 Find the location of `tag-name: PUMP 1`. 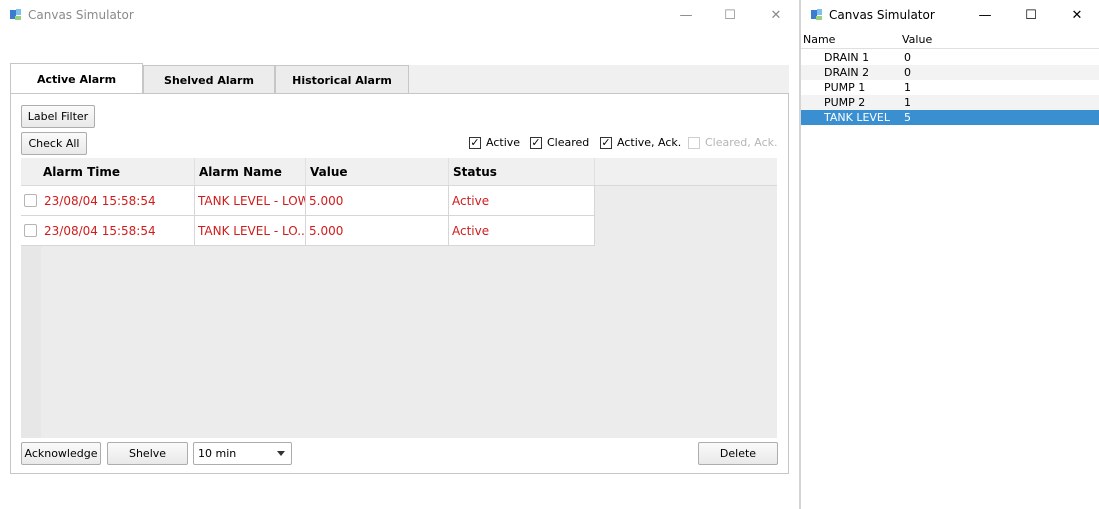

tag-name: PUMP 1 is located at coordinates (845, 87).